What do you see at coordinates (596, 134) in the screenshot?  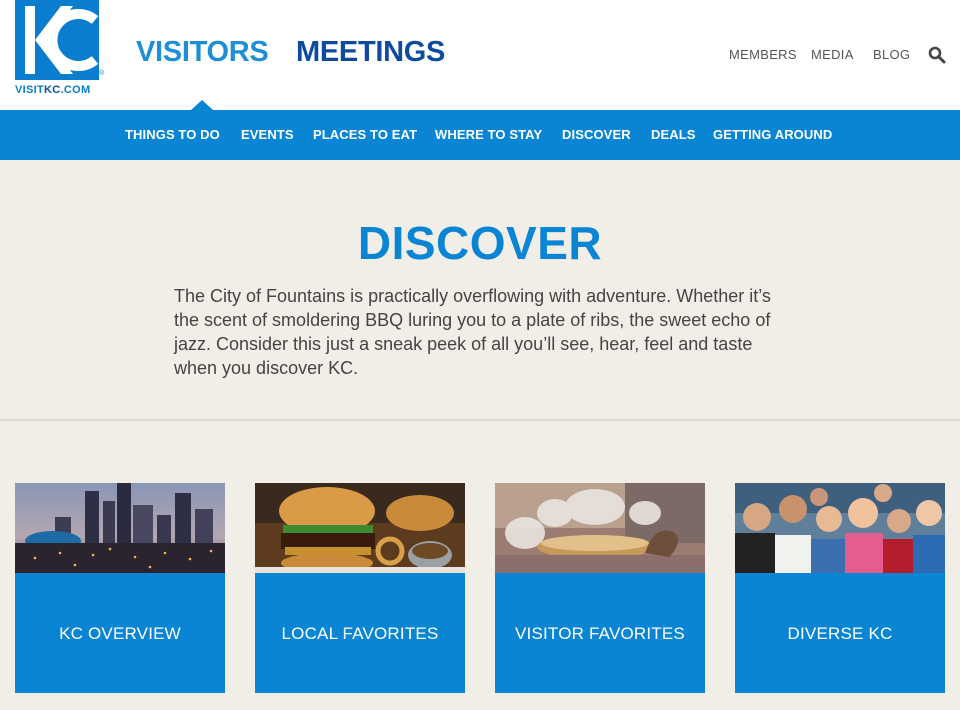 I see `subnav-discover: DISCOVER` at bounding box center [596, 134].